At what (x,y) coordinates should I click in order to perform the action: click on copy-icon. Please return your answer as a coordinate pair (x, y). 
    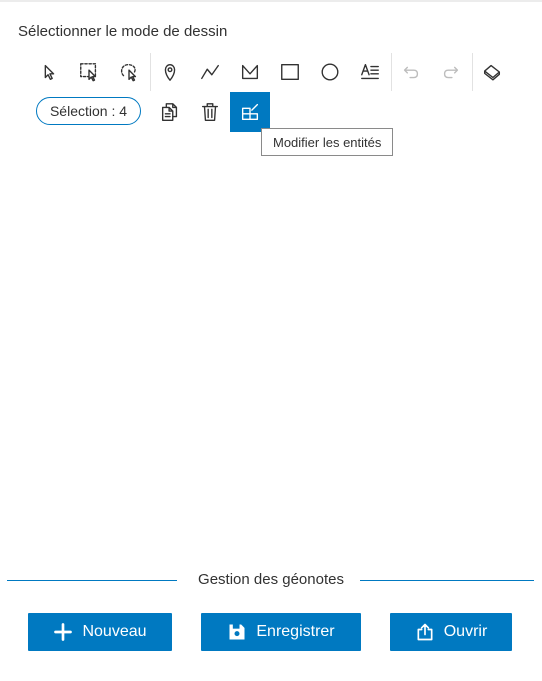
    Looking at the image, I should click on (169, 112).